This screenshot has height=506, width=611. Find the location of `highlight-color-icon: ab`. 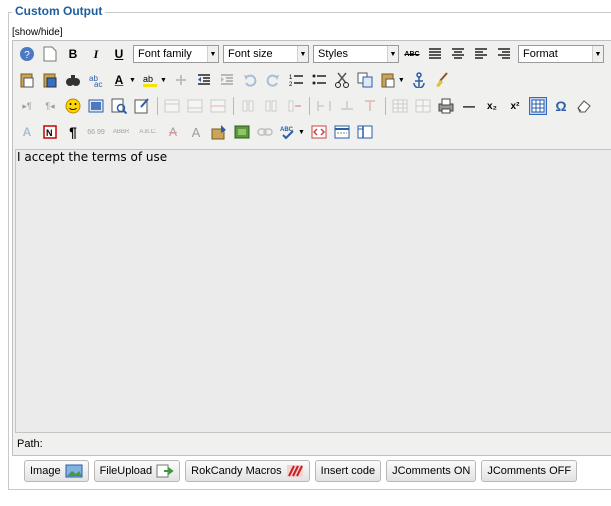

highlight-color-icon: ab is located at coordinates (150, 80).